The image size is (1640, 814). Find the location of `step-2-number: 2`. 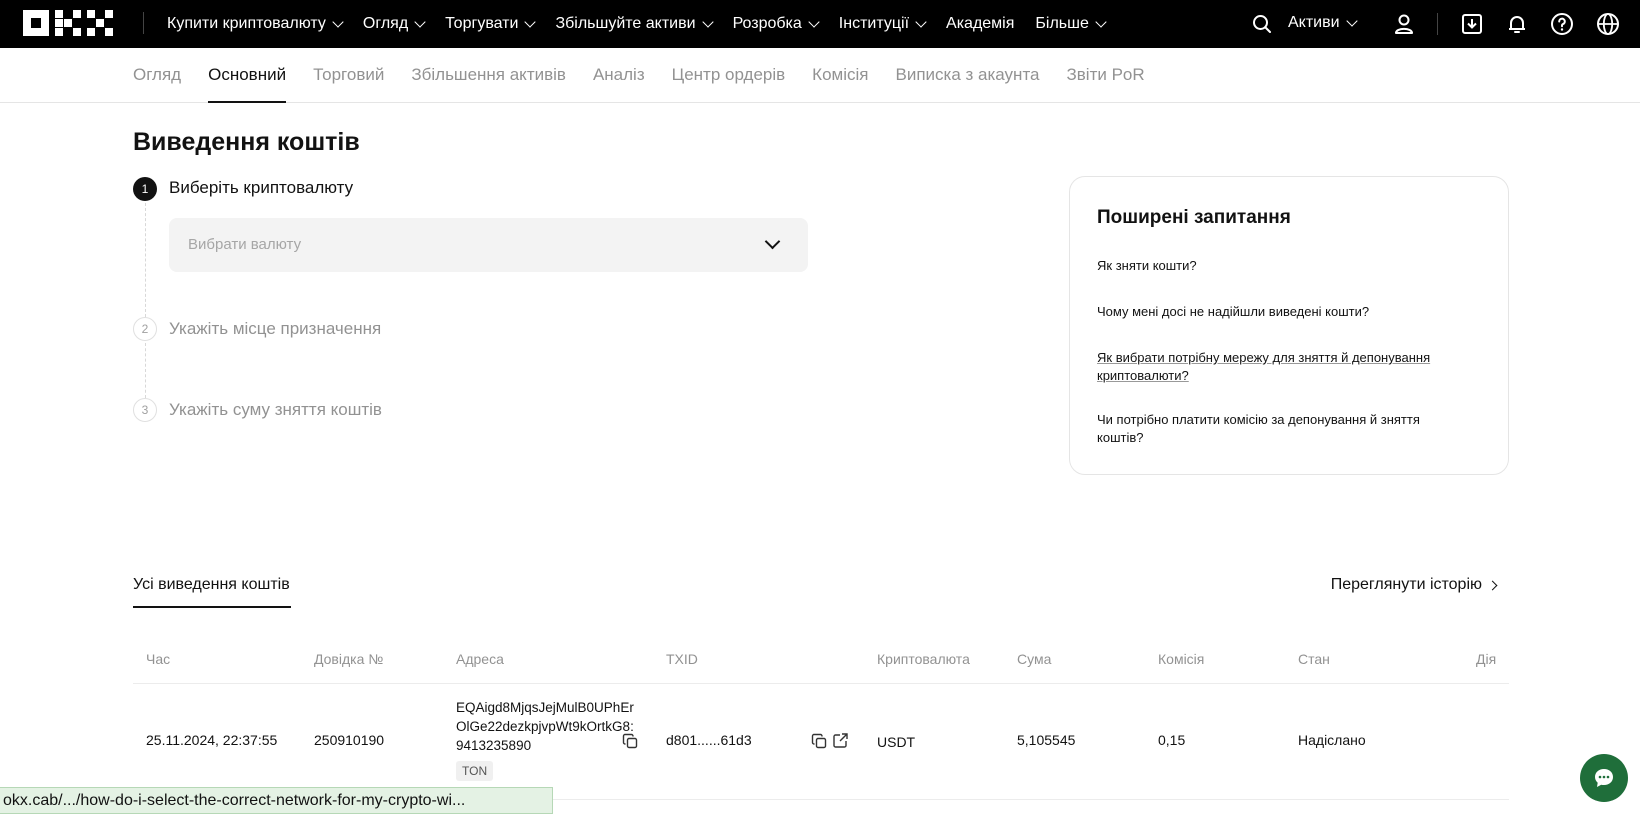

step-2-number: 2 is located at coordinates (145, 329).